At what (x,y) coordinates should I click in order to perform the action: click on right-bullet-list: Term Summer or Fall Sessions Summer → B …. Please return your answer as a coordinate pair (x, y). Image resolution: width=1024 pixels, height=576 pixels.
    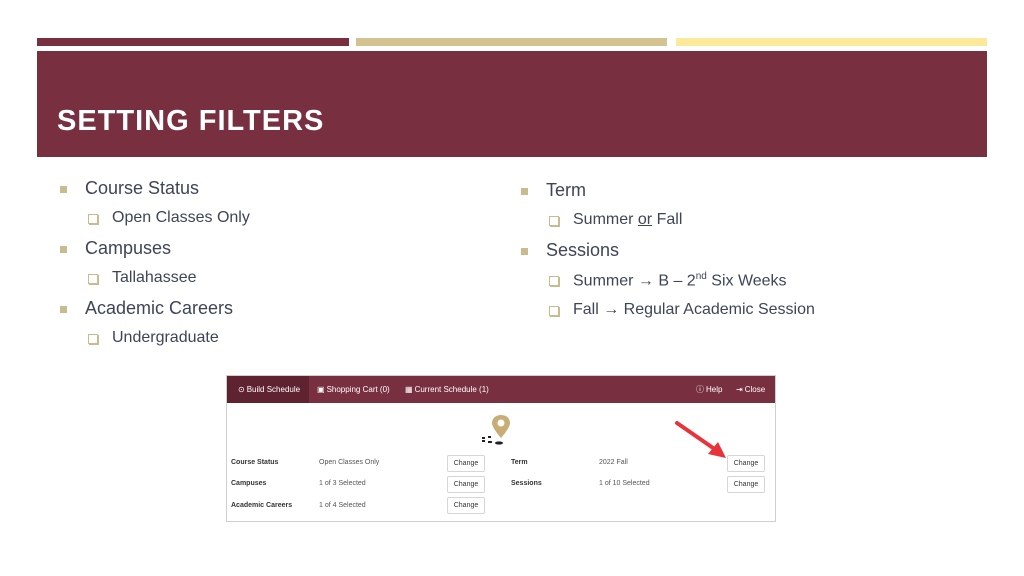
    Looking at the image, I should click on (667, 255).